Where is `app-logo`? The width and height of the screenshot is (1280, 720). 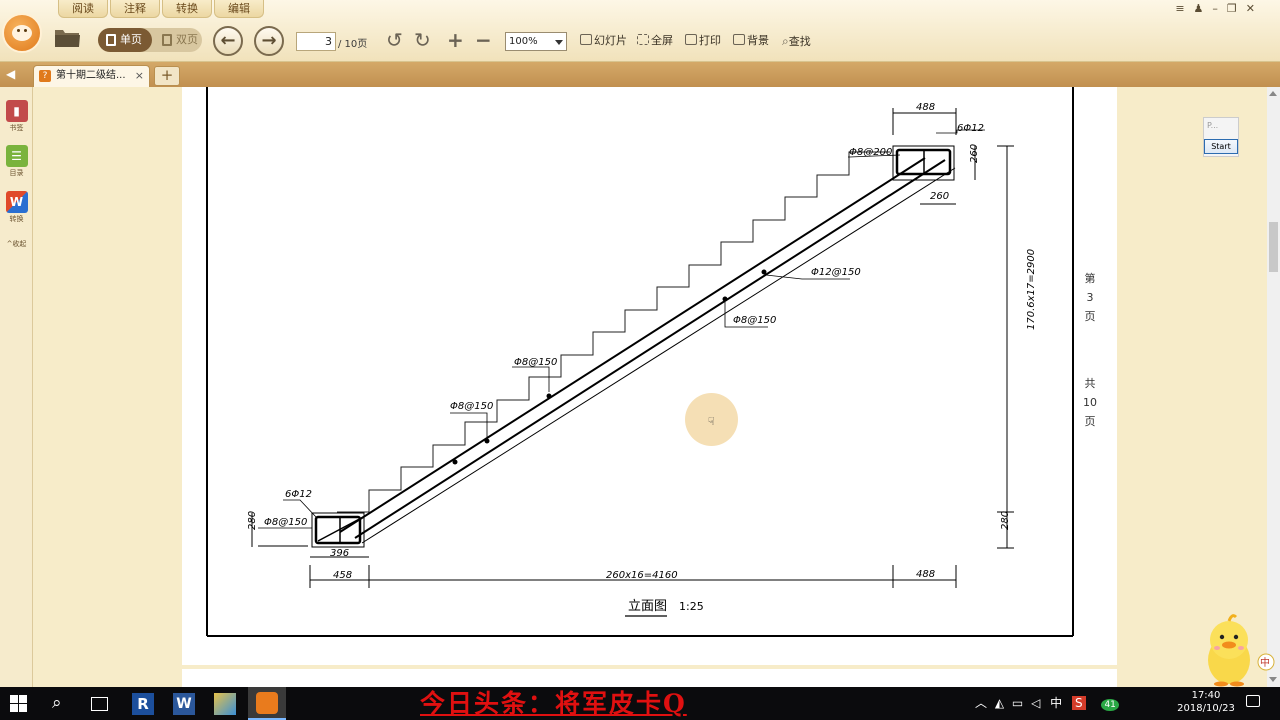
app-logo is located at coordinates (22, 33).